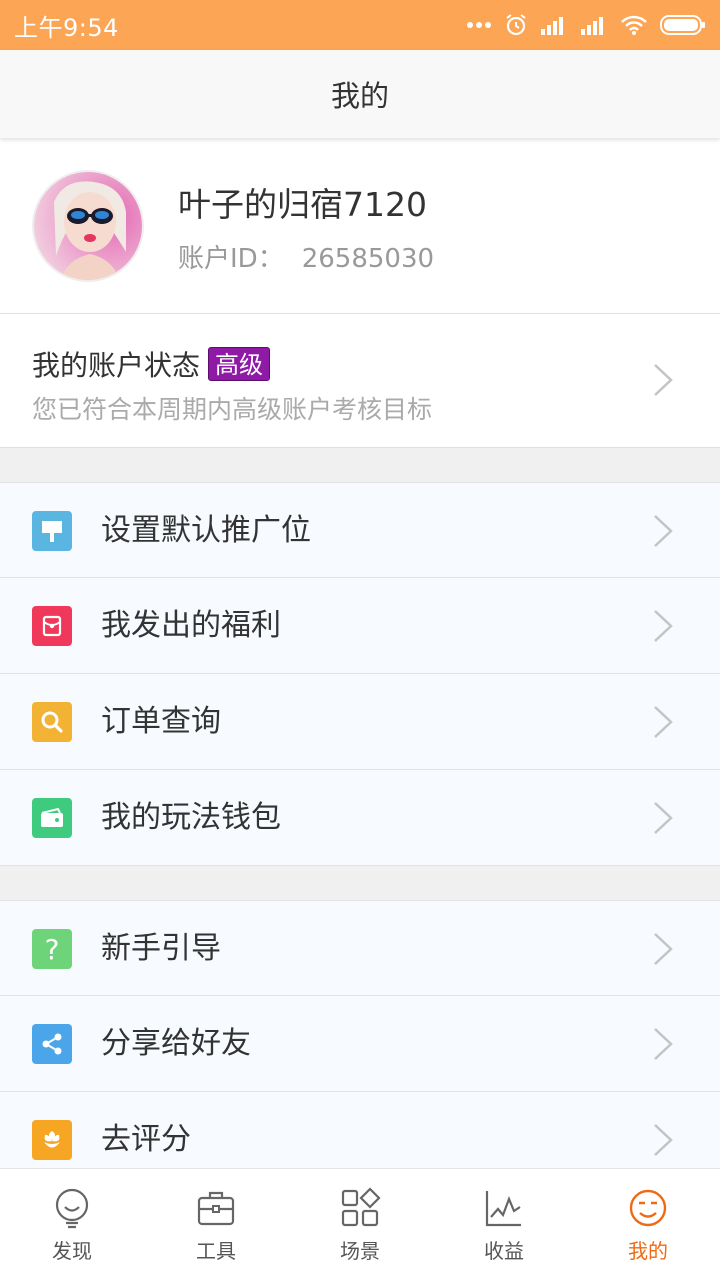  Describe the element at coordinates (52, 818) in the screenshot. I see `wallet-icon` at that location.